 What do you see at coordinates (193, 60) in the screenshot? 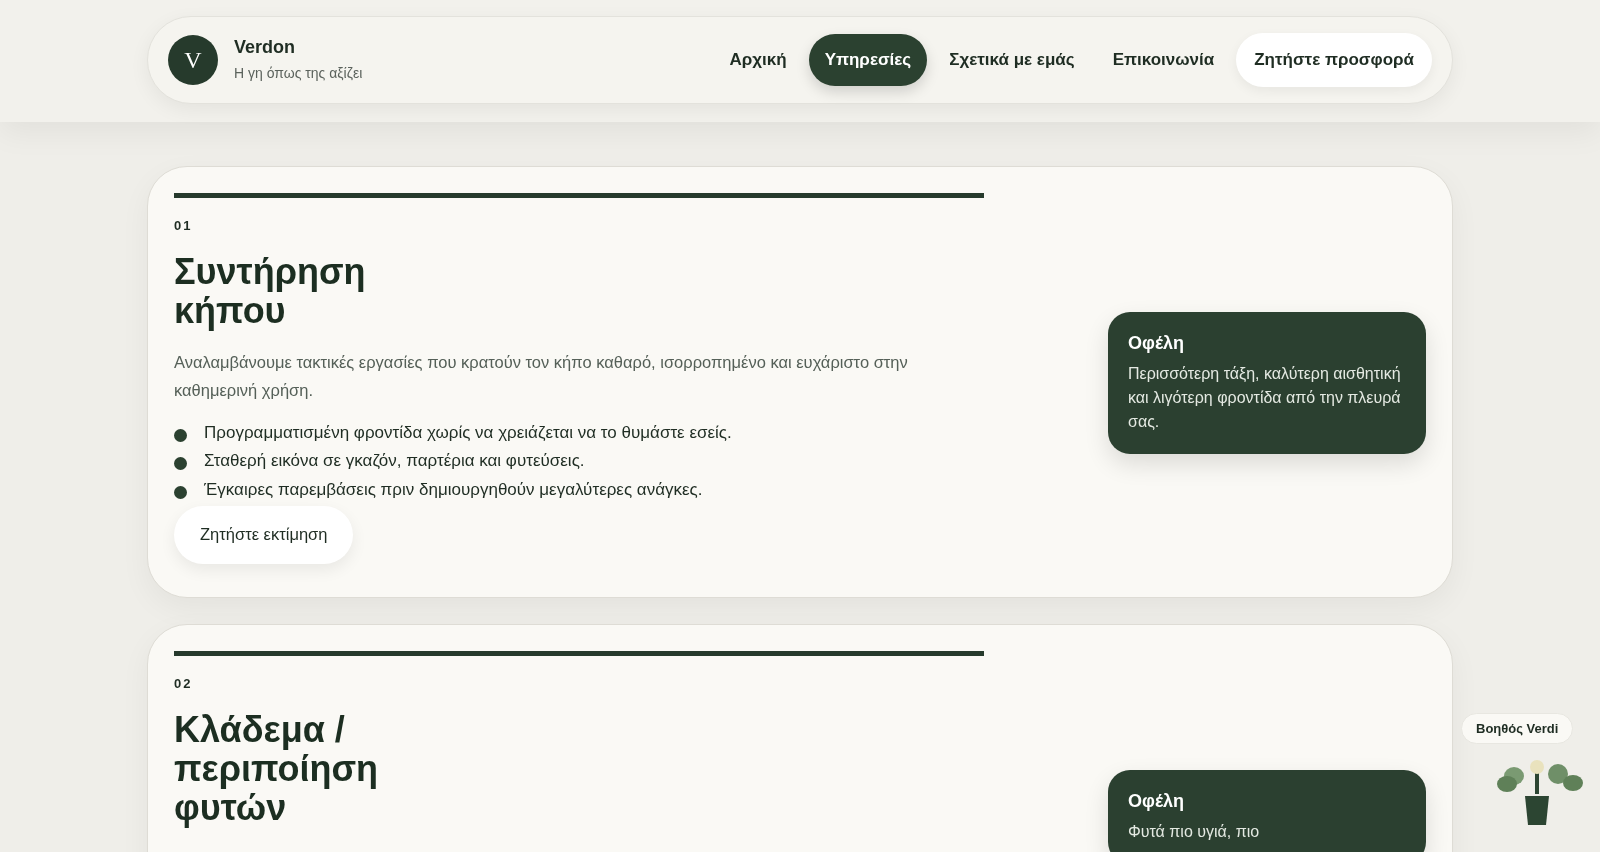
I see `logo-badge: V` at bounding box center [193, 60].